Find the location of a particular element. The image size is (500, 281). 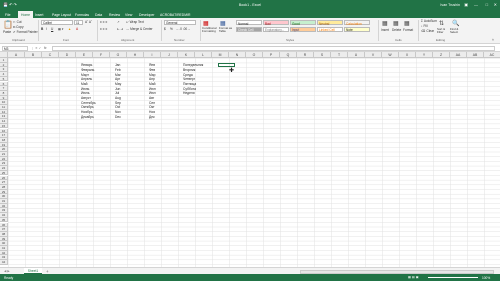

tab-page-layout: Page Layout is located at coordinates (61, 14).